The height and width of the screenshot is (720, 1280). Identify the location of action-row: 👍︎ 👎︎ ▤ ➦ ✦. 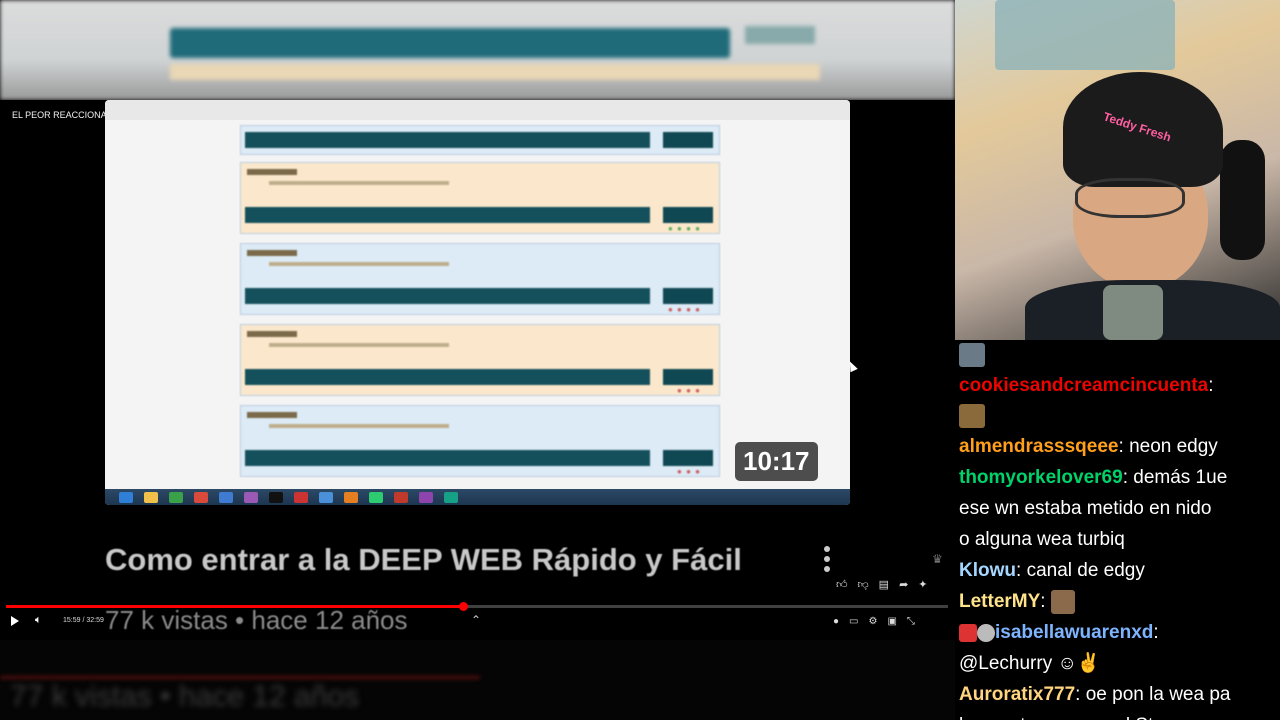
(882, 584).